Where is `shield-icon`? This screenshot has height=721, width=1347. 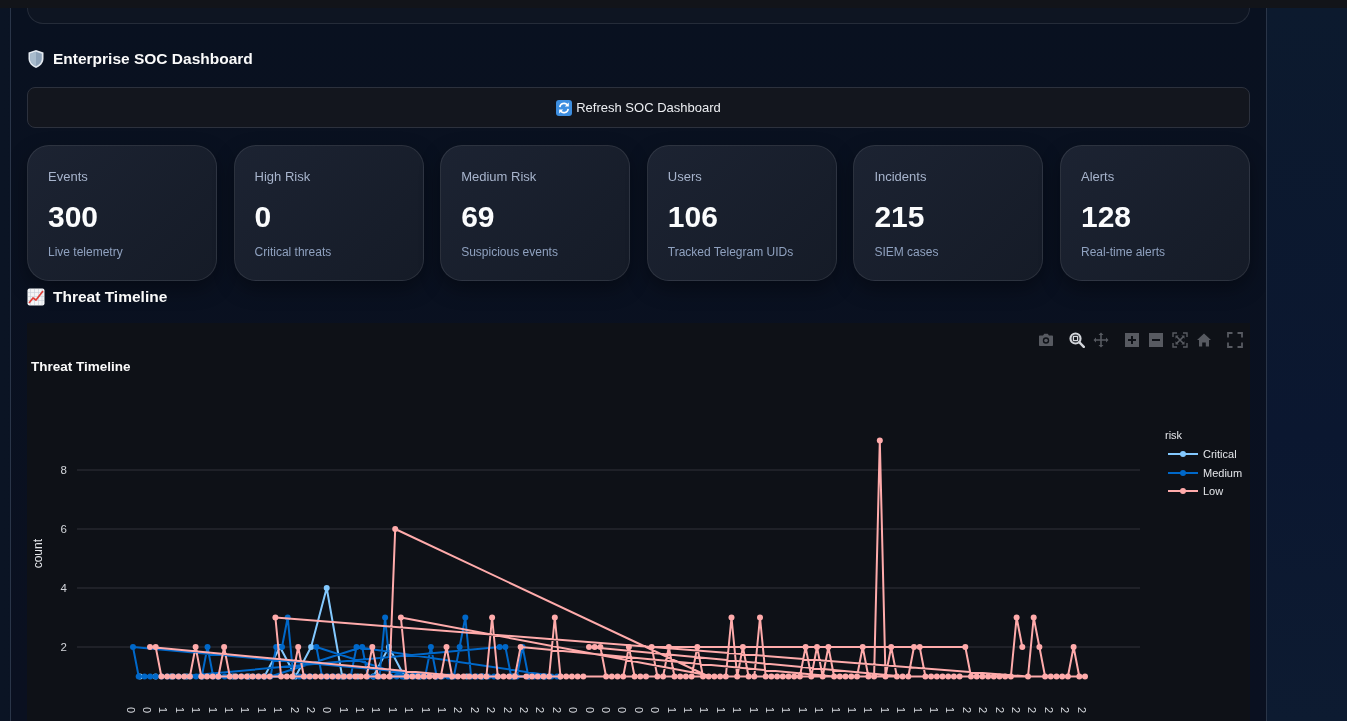 shield-icon is located at coordinates (36, 59).